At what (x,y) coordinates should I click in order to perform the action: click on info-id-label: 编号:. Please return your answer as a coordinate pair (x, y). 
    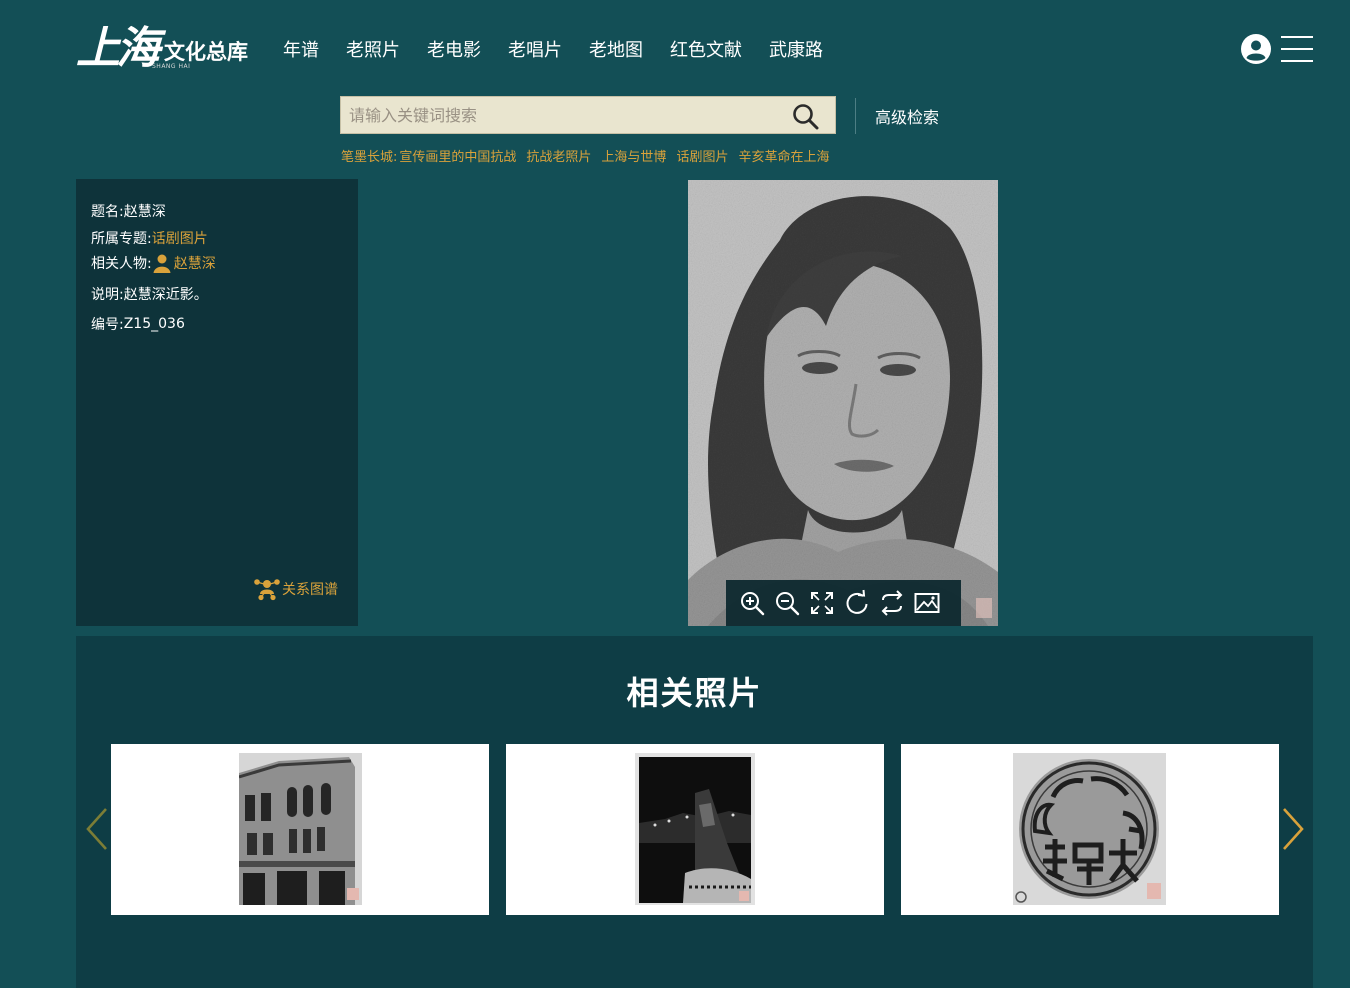
    Looking at the image, I should click on (107, 325).